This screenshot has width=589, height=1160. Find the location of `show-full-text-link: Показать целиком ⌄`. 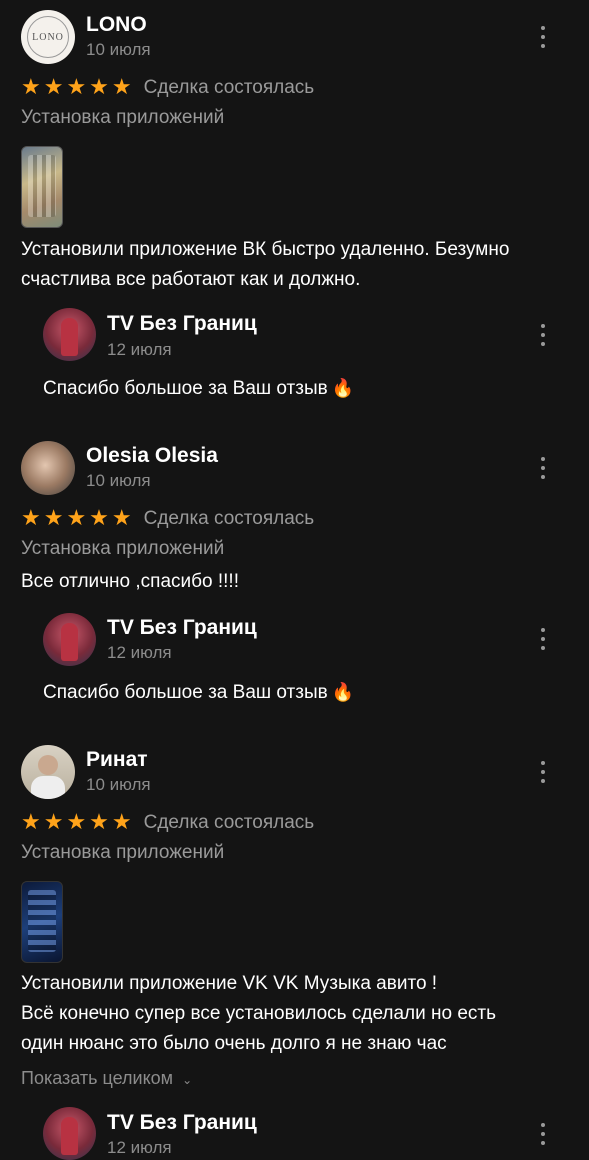

show-full-text-link: Показать целиком ⌄ is located at coordinates (106, 1078).